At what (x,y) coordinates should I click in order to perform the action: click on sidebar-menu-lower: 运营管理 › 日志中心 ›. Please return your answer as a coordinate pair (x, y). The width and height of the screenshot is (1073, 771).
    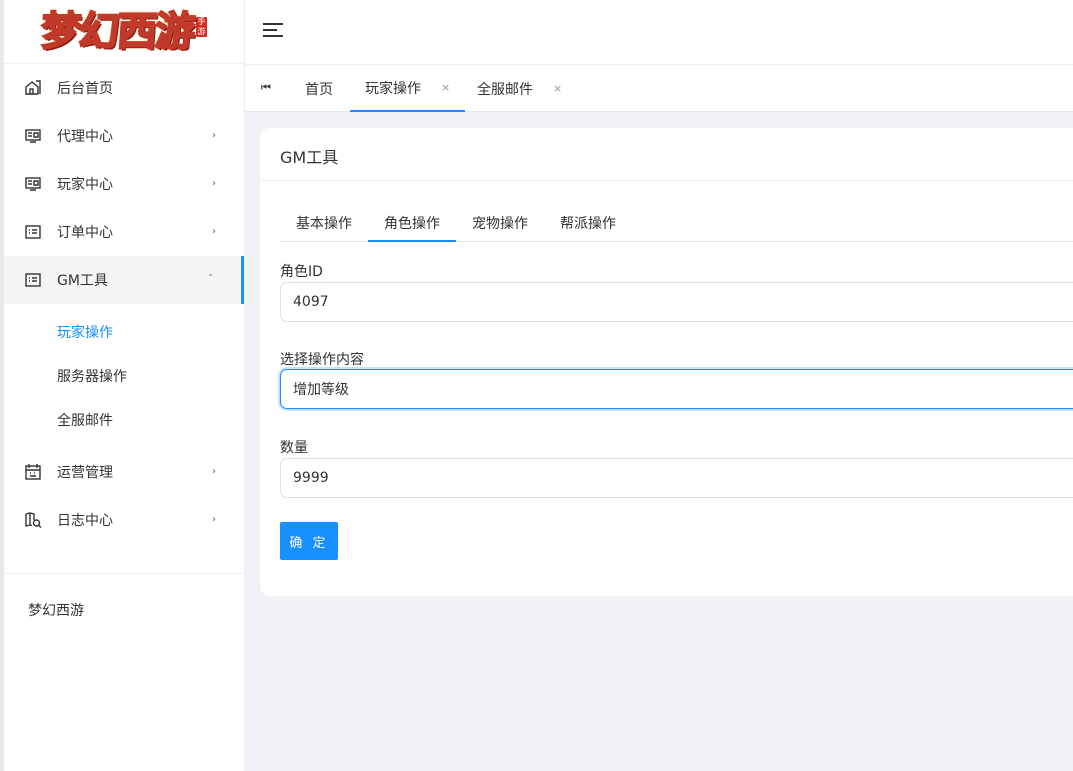
    Looking at the image, I should click on (124, 496).